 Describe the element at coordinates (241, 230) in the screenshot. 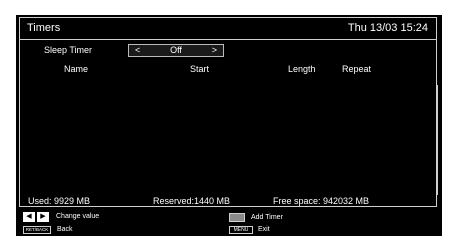

I see `menu-key-icon: MENU` at that location.